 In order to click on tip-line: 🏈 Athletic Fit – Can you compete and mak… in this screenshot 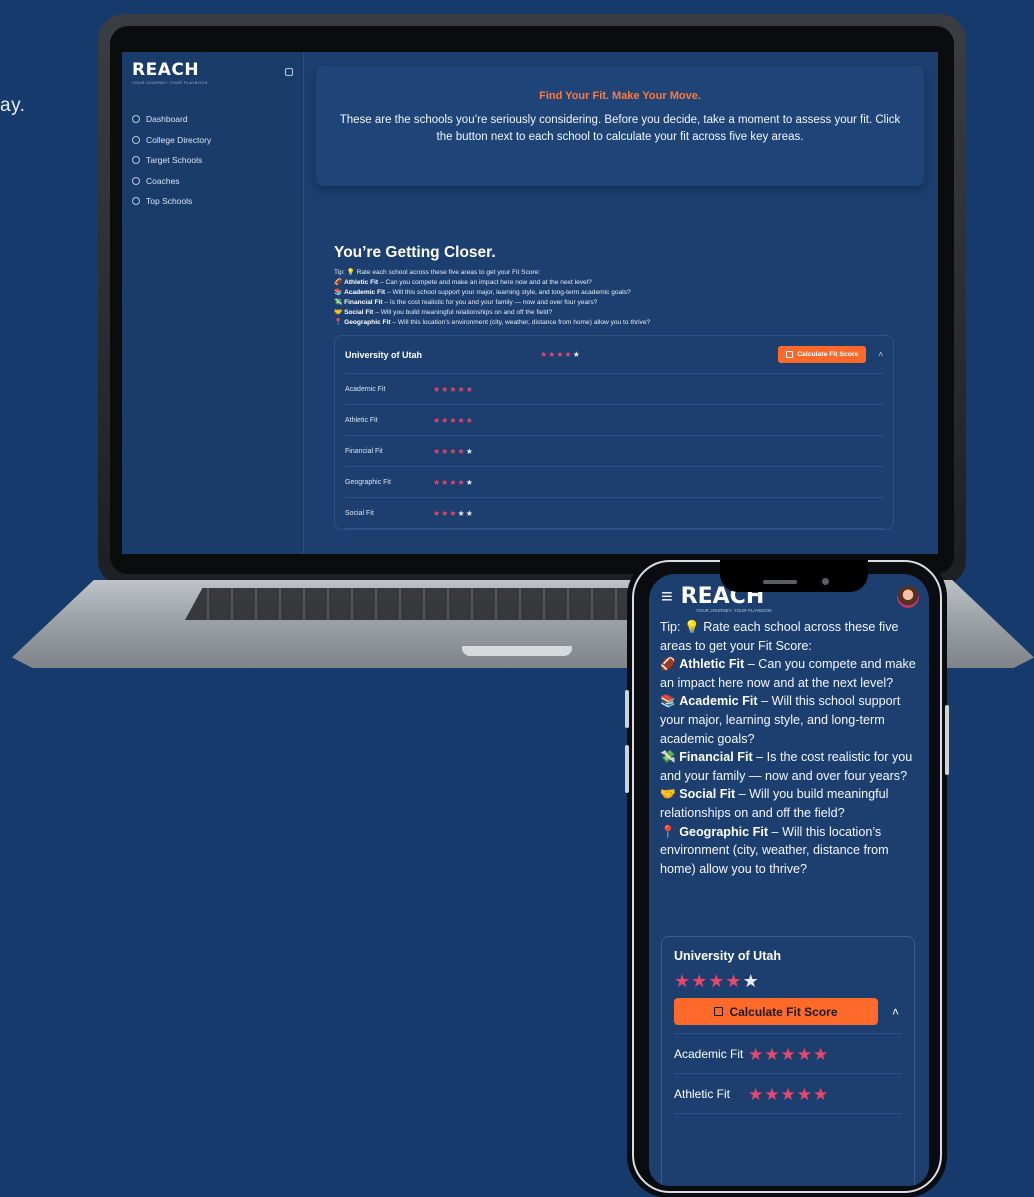, I will do `click(629, 283)`.